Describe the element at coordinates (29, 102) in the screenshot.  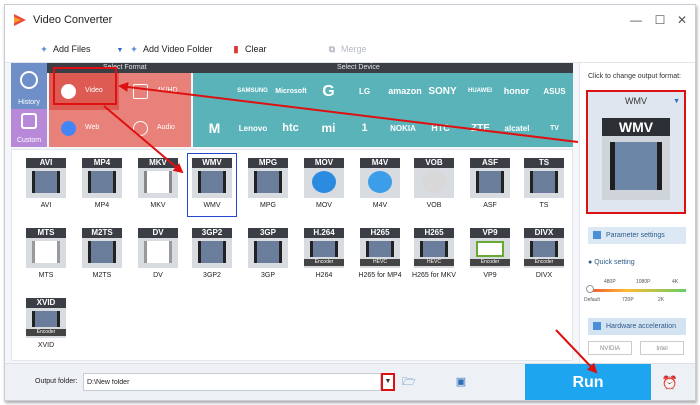
I see `sidebar-item-label: History` at that location.